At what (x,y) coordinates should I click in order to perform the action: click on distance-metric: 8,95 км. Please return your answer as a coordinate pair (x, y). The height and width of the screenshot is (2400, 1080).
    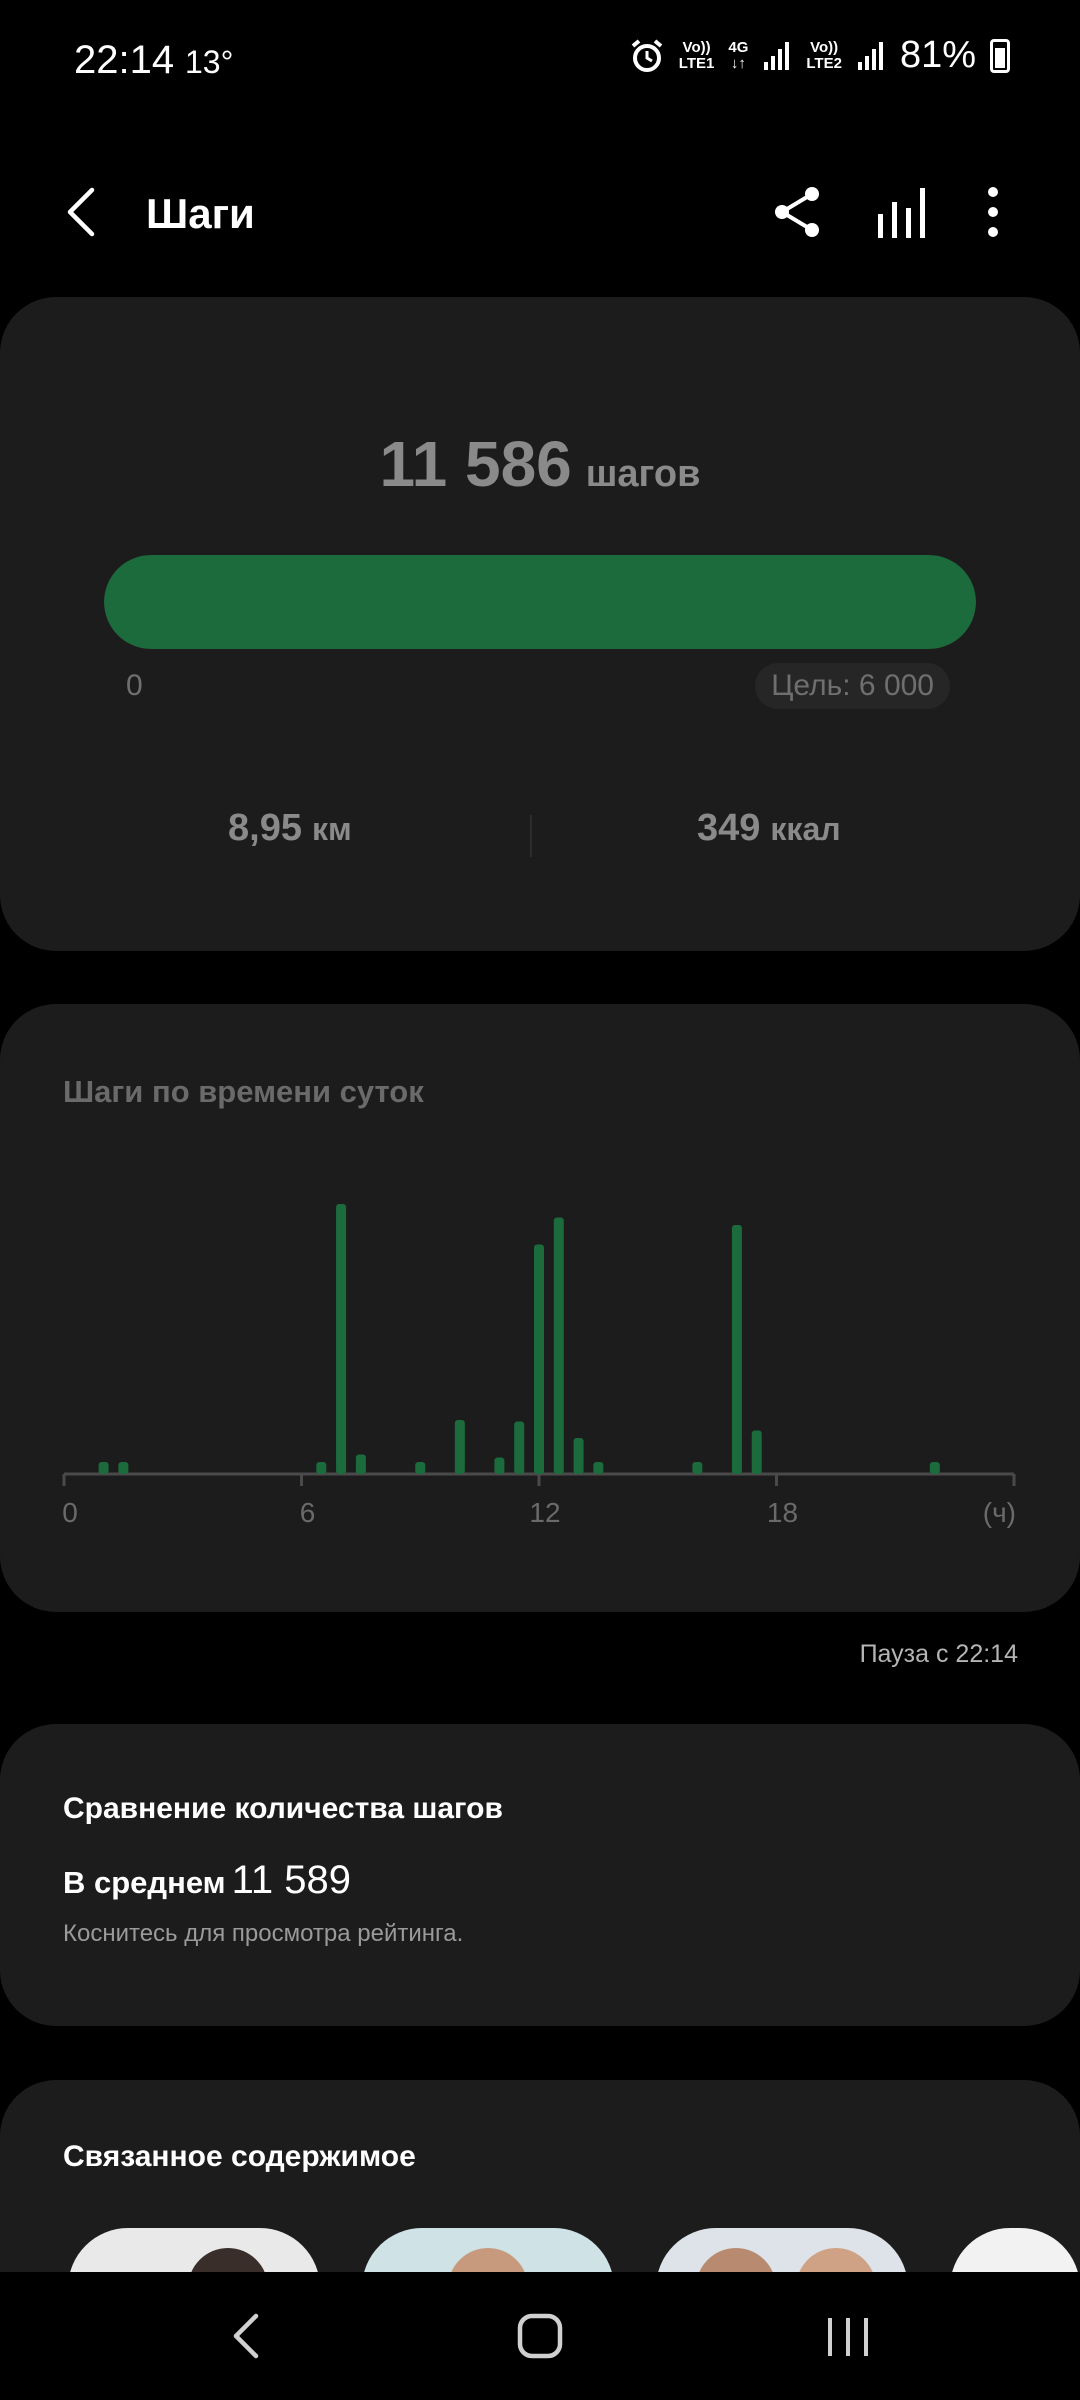
    Looking at the image, I should click on (290, 828).